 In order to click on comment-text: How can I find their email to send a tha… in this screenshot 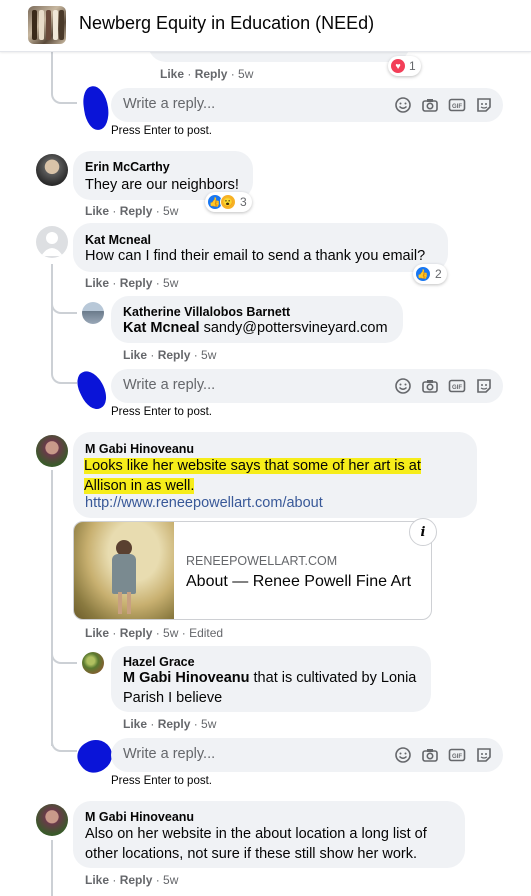, I will do `click(255, 256)`.